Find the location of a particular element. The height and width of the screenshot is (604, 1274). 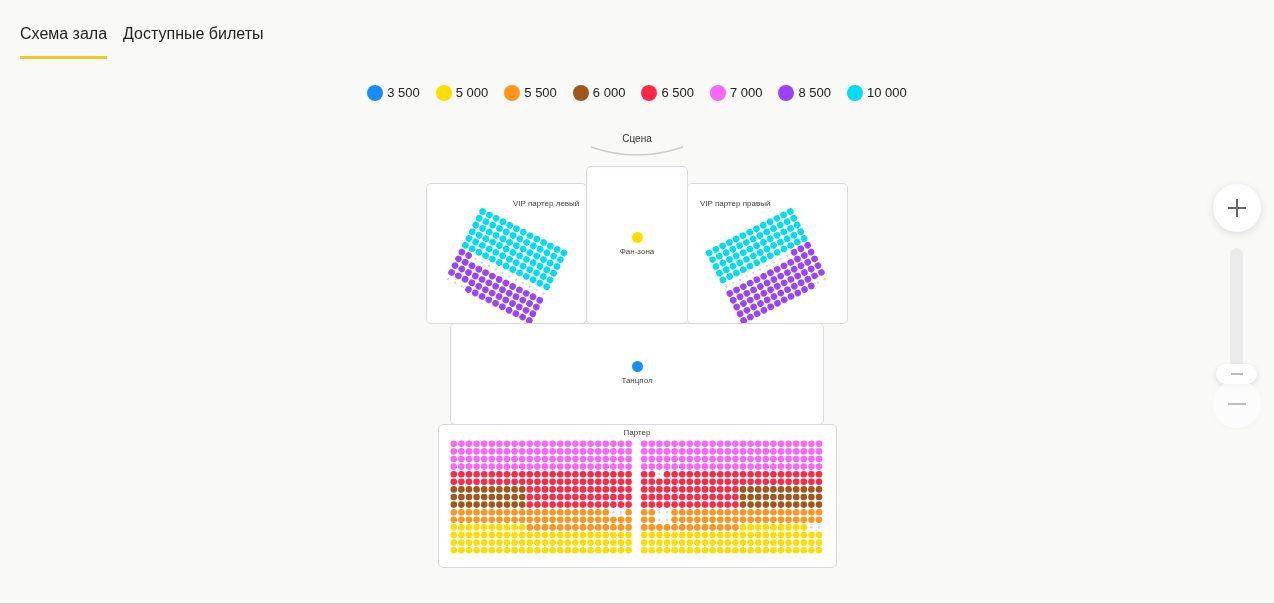

price-label: 8 500 is located at coordinates (815, 93).